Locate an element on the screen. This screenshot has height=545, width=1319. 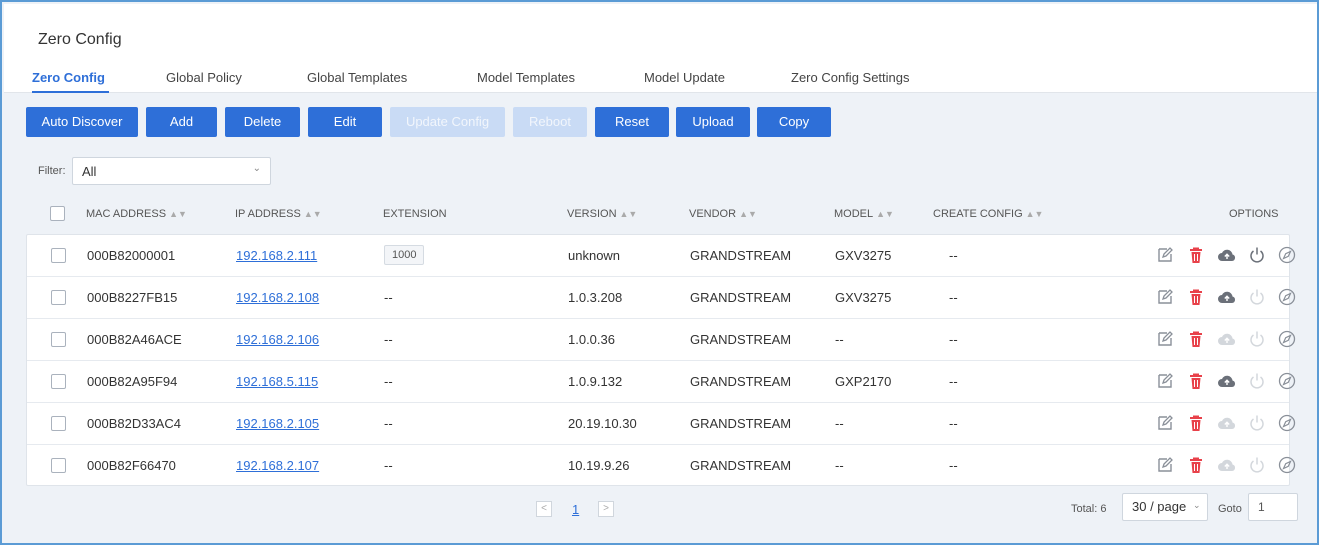
version-cell: 1.0.3.208 is located at coordinates (595, 297).